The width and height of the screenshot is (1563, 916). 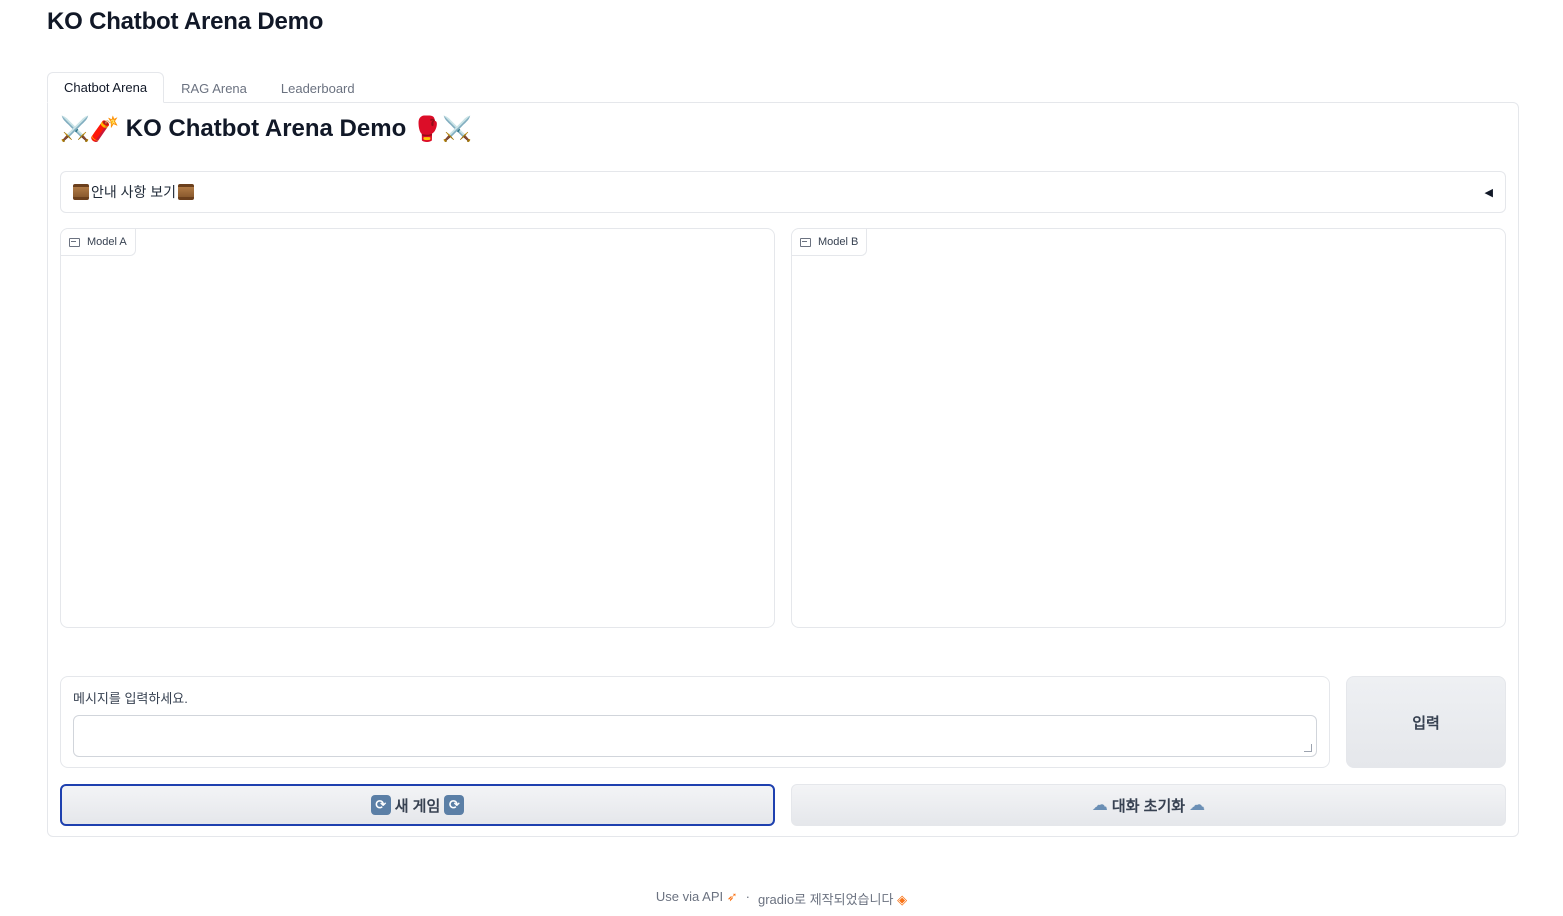 What do you see at coordinates (902, 899) in the screenshot?
I see `gradio-logo-icon: ◈` at bounding box center [902, 899].